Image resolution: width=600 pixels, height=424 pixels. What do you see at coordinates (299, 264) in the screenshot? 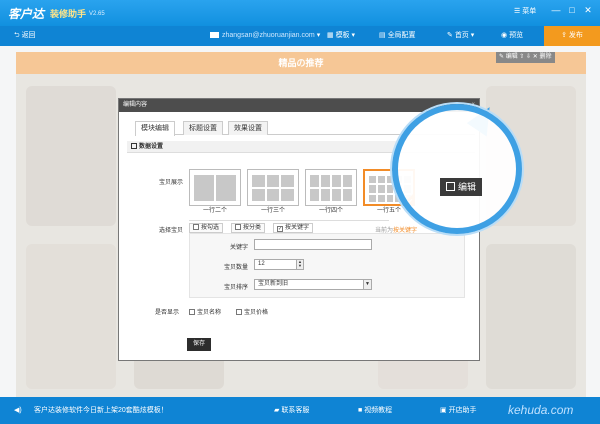
I see `spinner-arrows-icon: ▲ ▼` at bounding box center [299, 264].